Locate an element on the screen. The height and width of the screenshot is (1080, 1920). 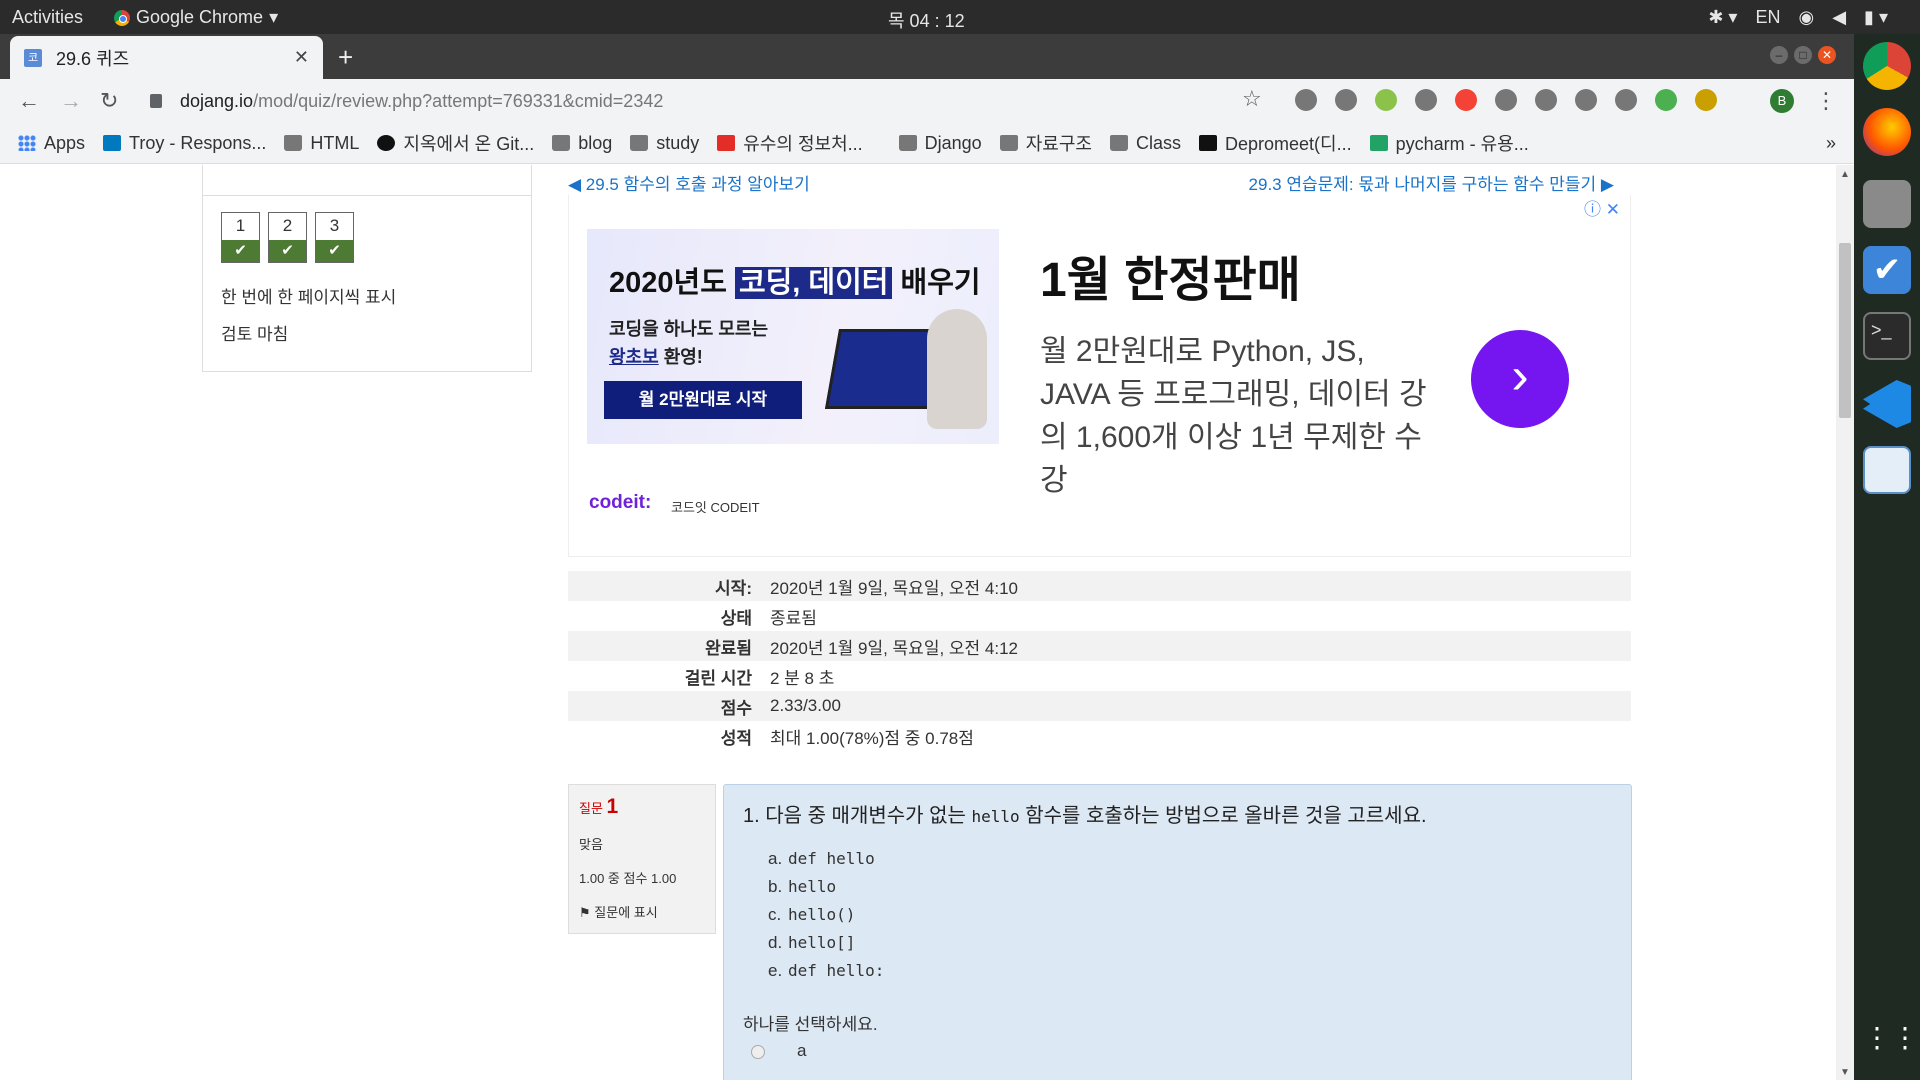
question-status: 맞음 is located at coordinates (591, 844).